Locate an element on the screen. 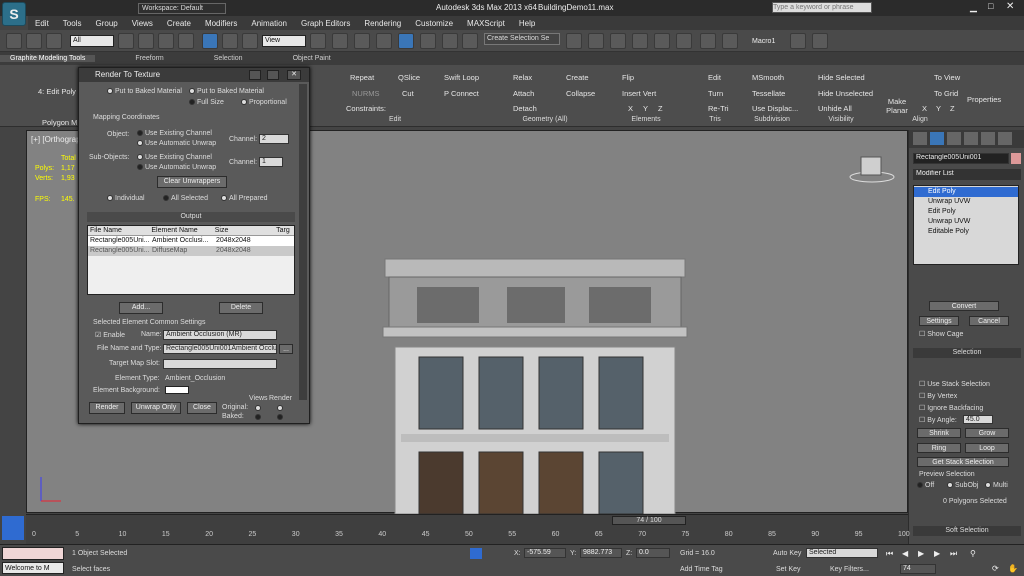  dialog-close-icon: ✕ is located at coordinates (294, 75).